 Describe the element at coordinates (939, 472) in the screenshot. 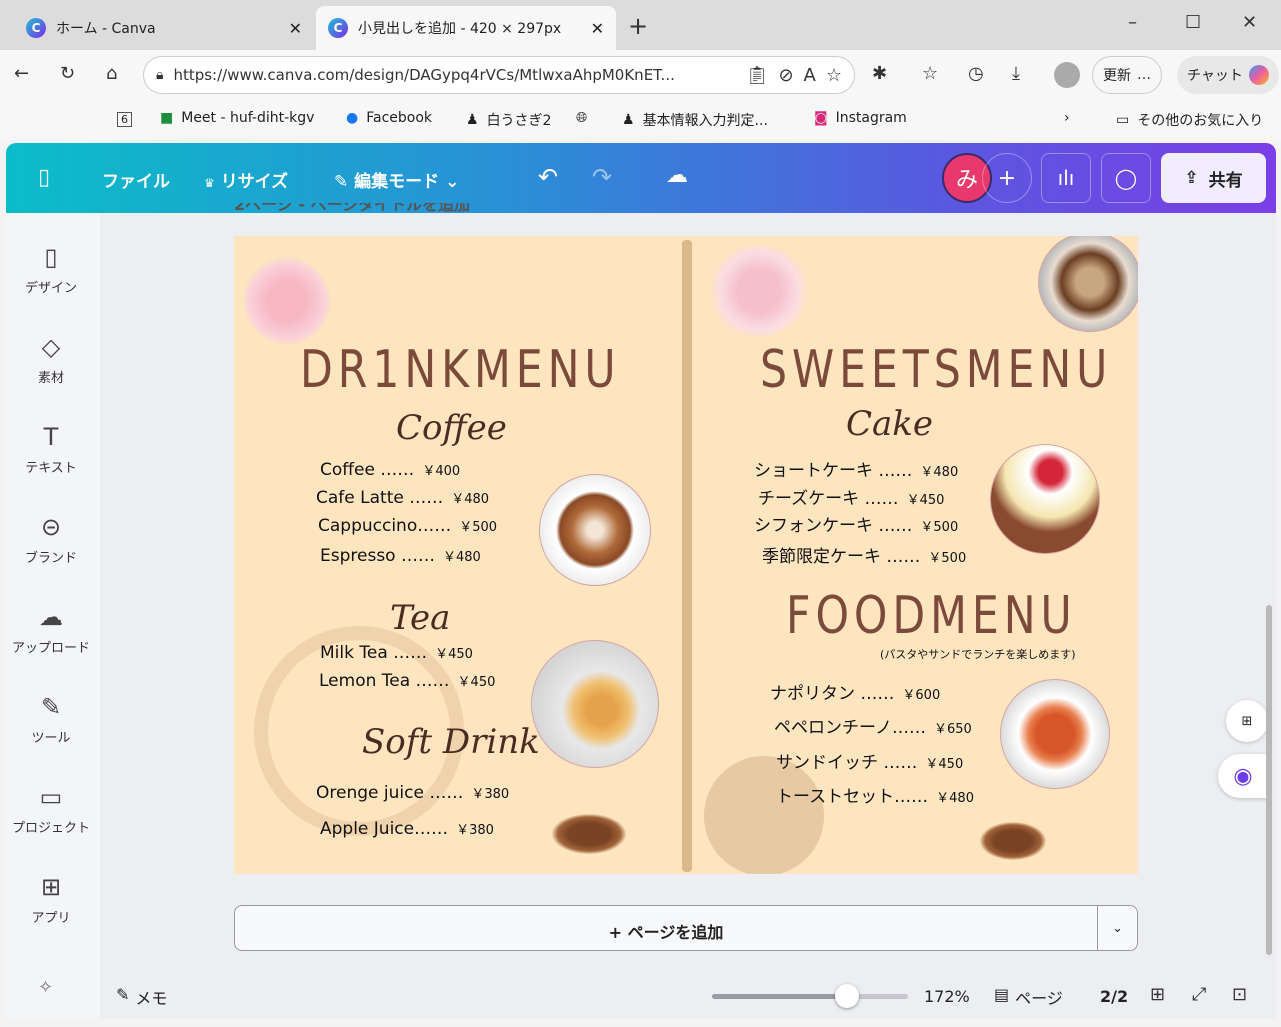

I see `item-price: ￥480` at that location.